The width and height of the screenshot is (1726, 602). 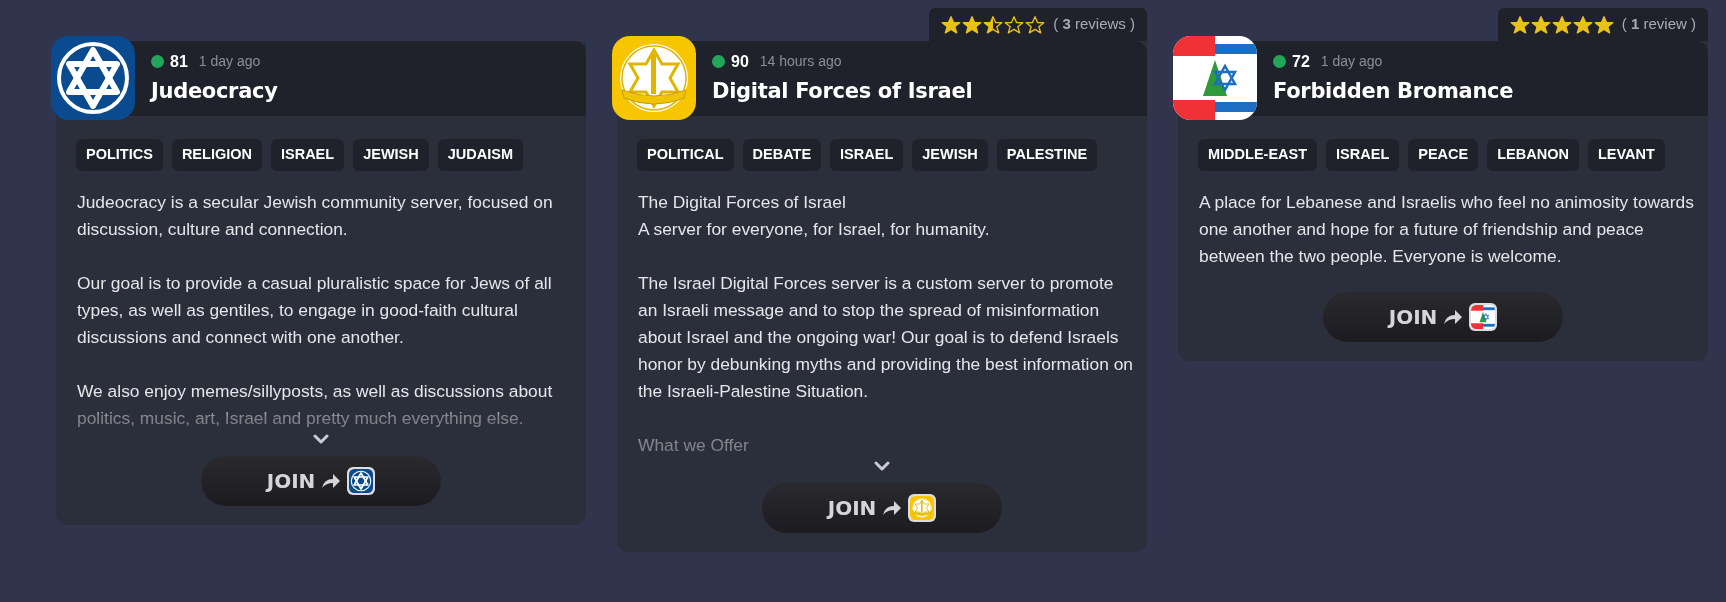 What do you see at coordinates (480, 155) in the screenshot?
I see `tag: JUDAISM` at bounding box center [480, 155].